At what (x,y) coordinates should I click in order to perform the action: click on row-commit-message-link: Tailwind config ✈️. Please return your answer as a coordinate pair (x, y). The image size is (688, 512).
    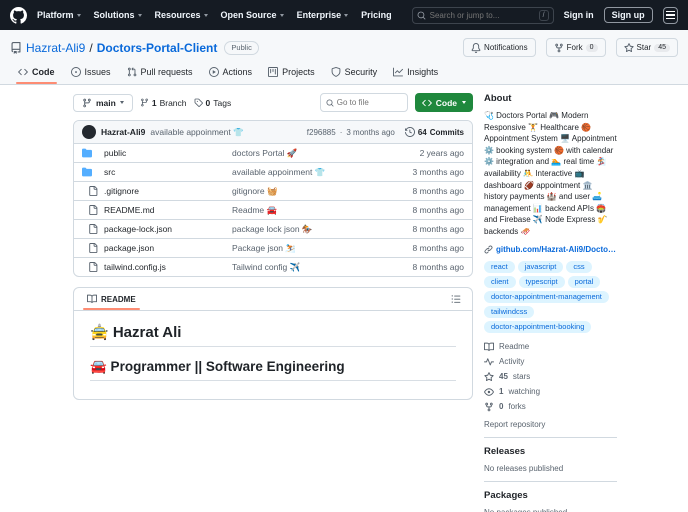
    Looking at the image, I should click on (317, 267).